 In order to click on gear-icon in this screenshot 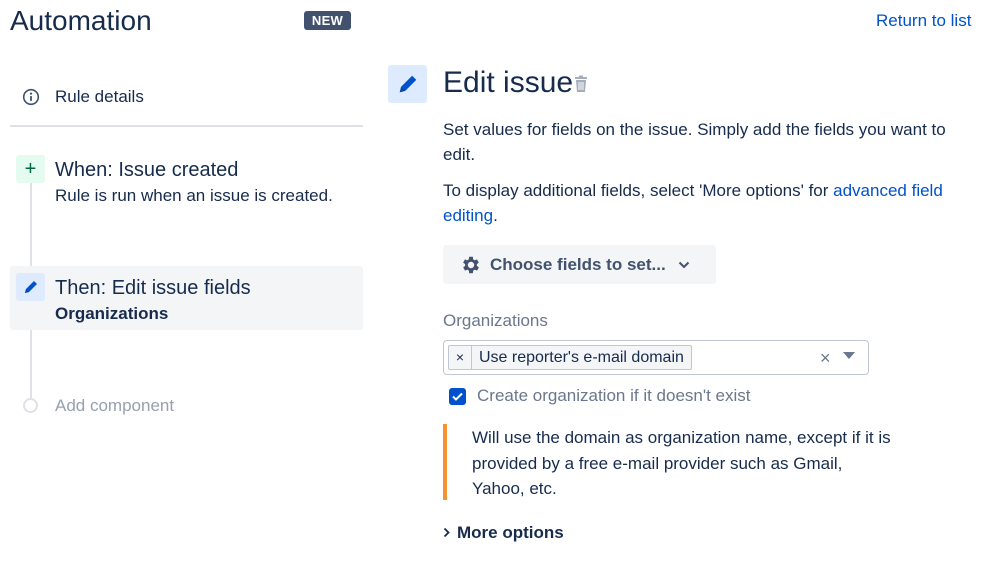, I will do `click(471, 265)`.